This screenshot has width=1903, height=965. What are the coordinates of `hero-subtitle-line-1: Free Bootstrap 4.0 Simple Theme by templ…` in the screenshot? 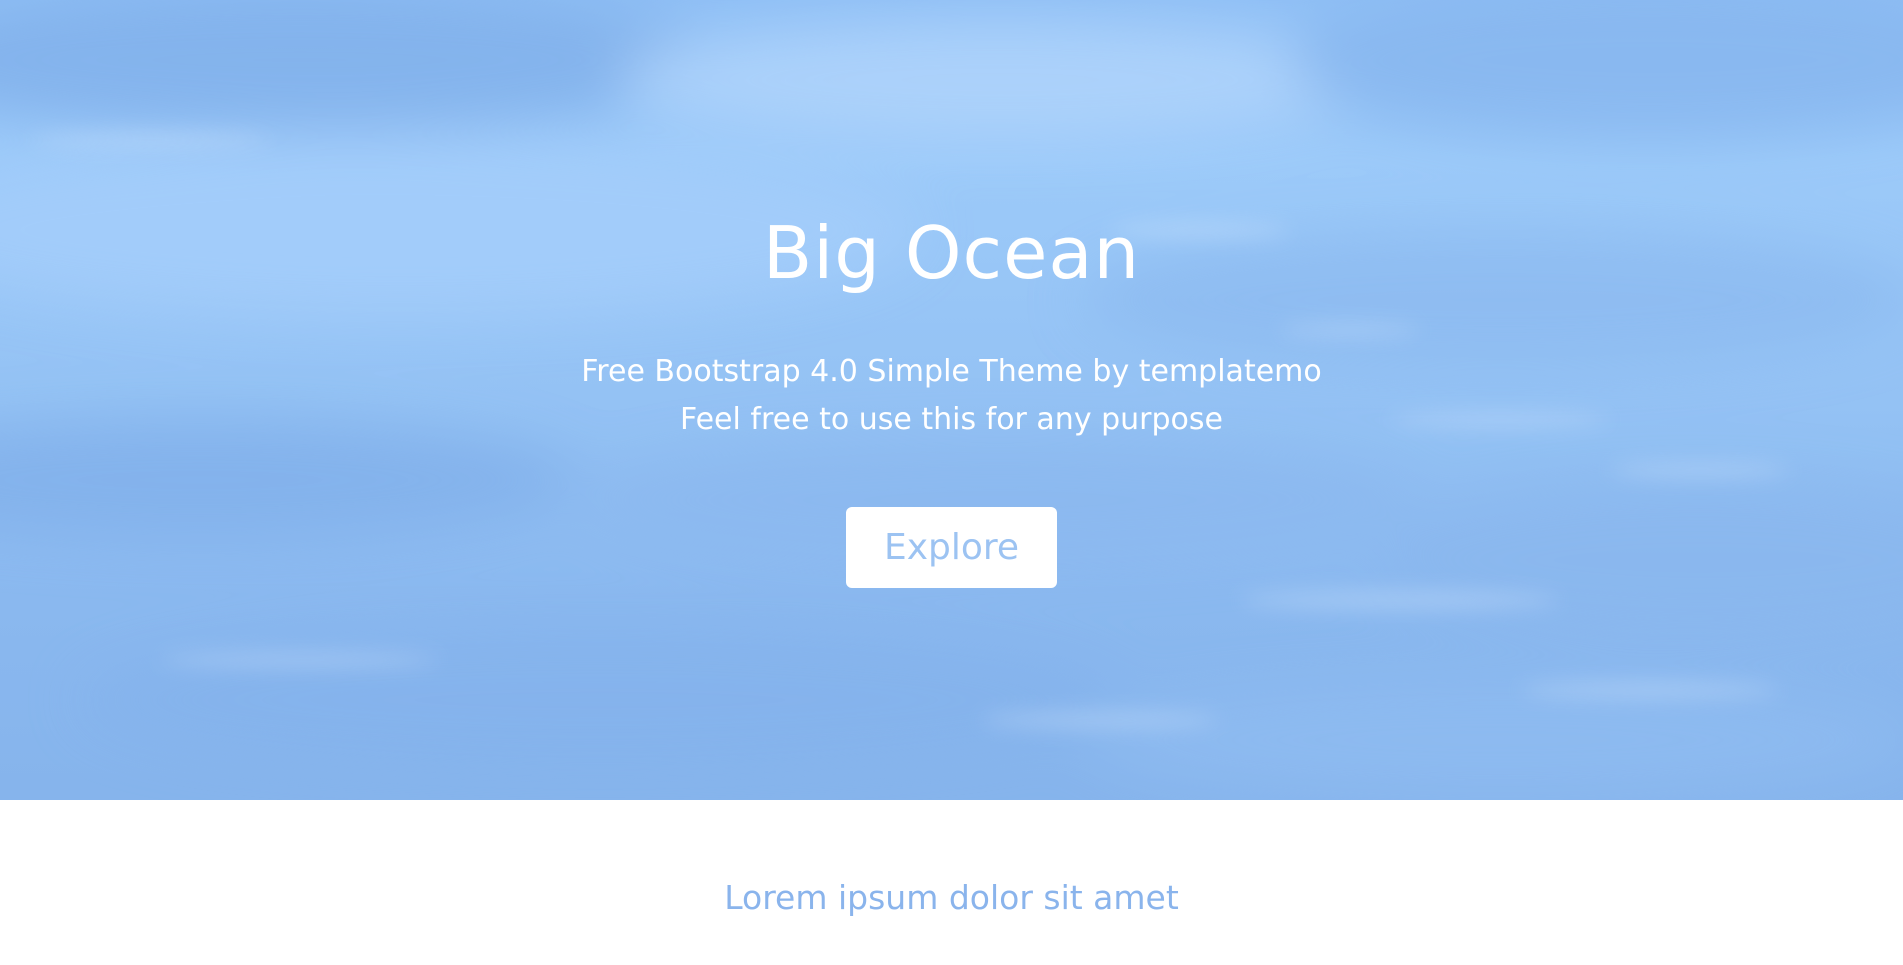 It's located at (951, 371).